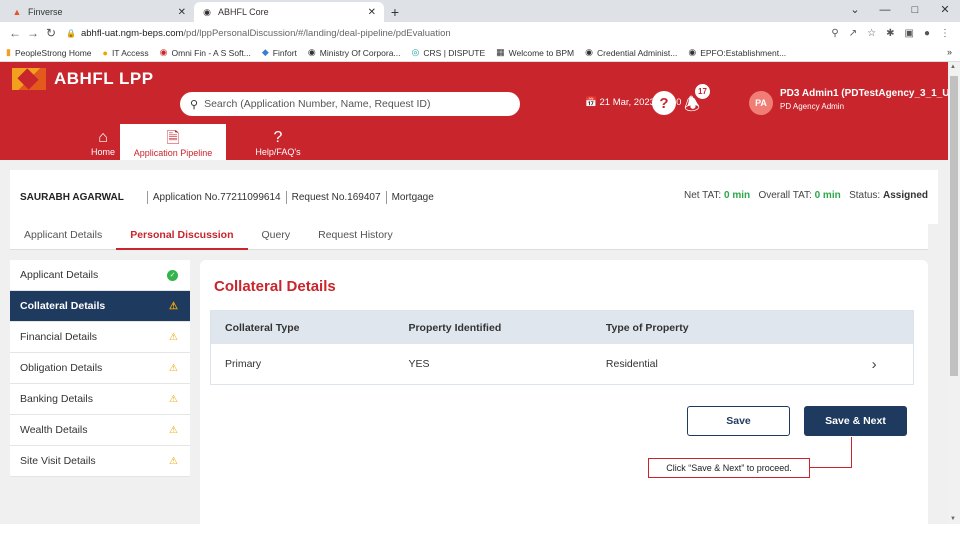  Describe the element at coordinates (871, 33) in the screenshot. I see `star-icon: ☆` at that location.